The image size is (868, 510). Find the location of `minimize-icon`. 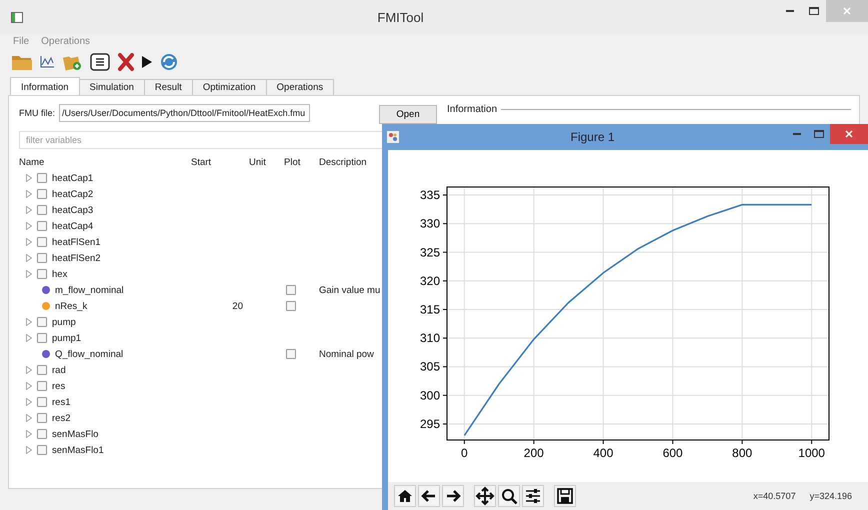

minimize-icon is located at coordinates (797, 134).